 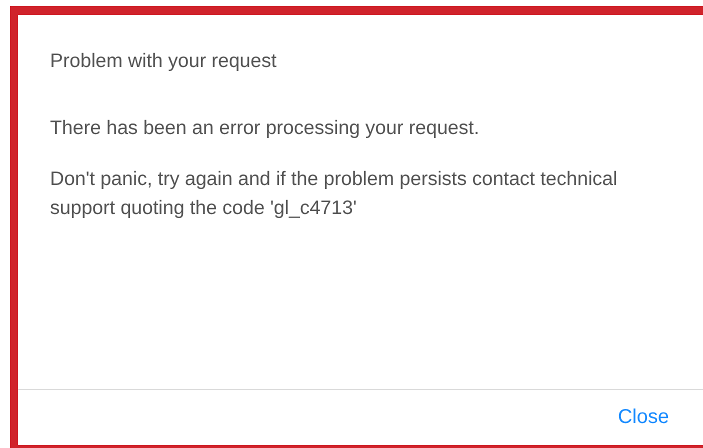 What do you see at coordinates (334, 194) in the screenshot?
I see `message-text: Don't panic, try again and if the problem persists contact technical support quoting the code 'gl_c4713'` at bounding box center [334, 194].